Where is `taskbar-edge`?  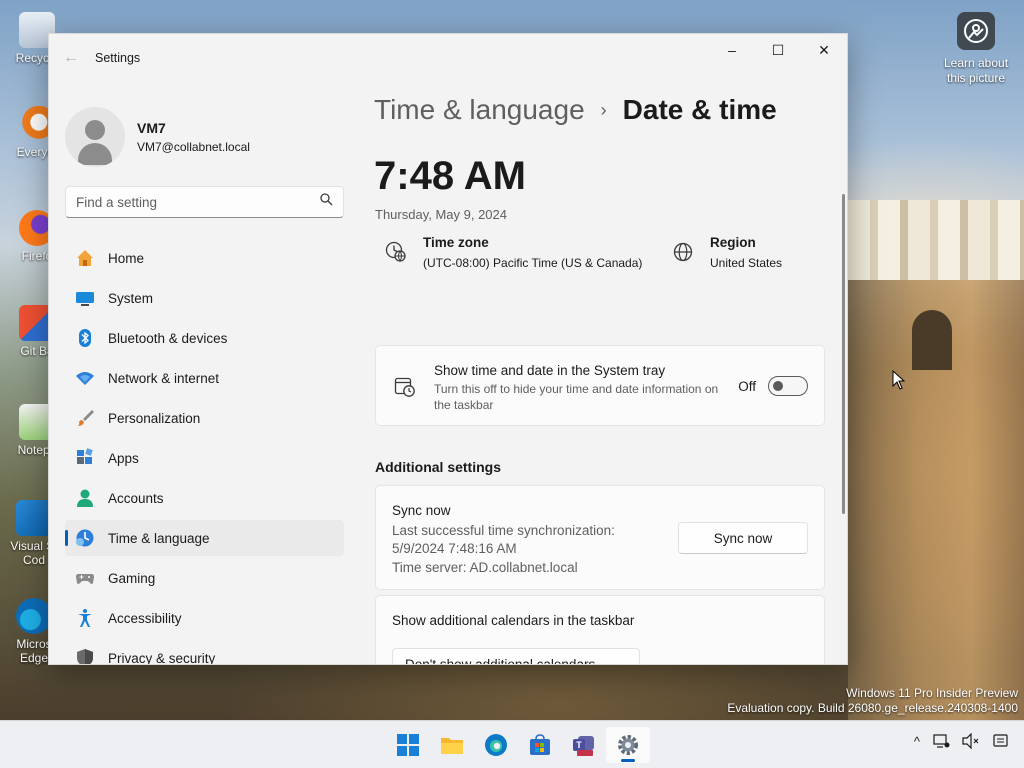
taskbar-edge is located at coordinates (496, 745).